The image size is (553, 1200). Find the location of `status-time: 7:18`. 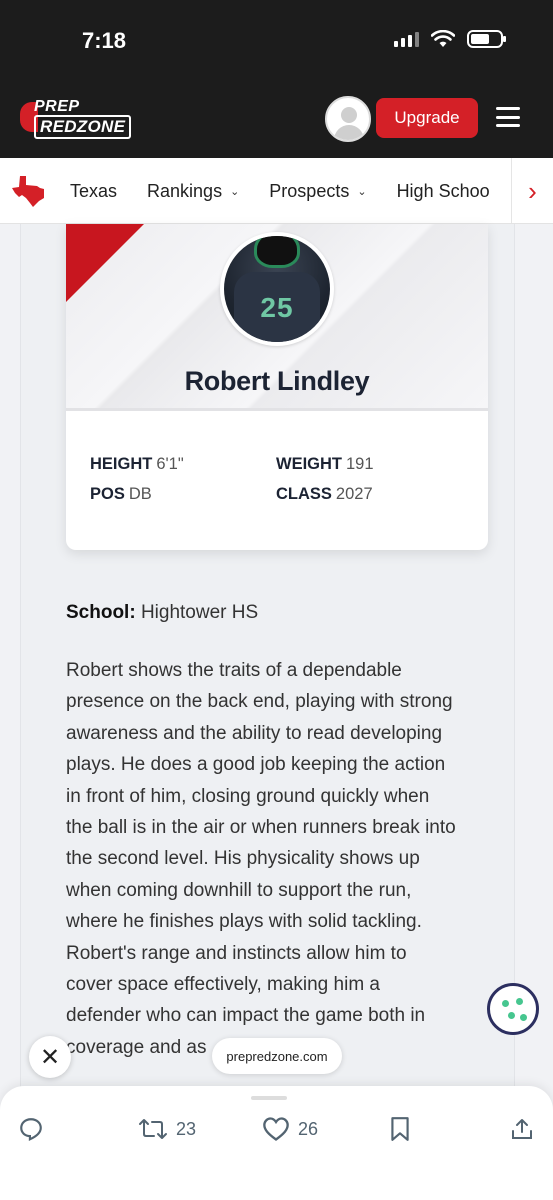

status-time: 7:18 is located at coordinates (104, 40).